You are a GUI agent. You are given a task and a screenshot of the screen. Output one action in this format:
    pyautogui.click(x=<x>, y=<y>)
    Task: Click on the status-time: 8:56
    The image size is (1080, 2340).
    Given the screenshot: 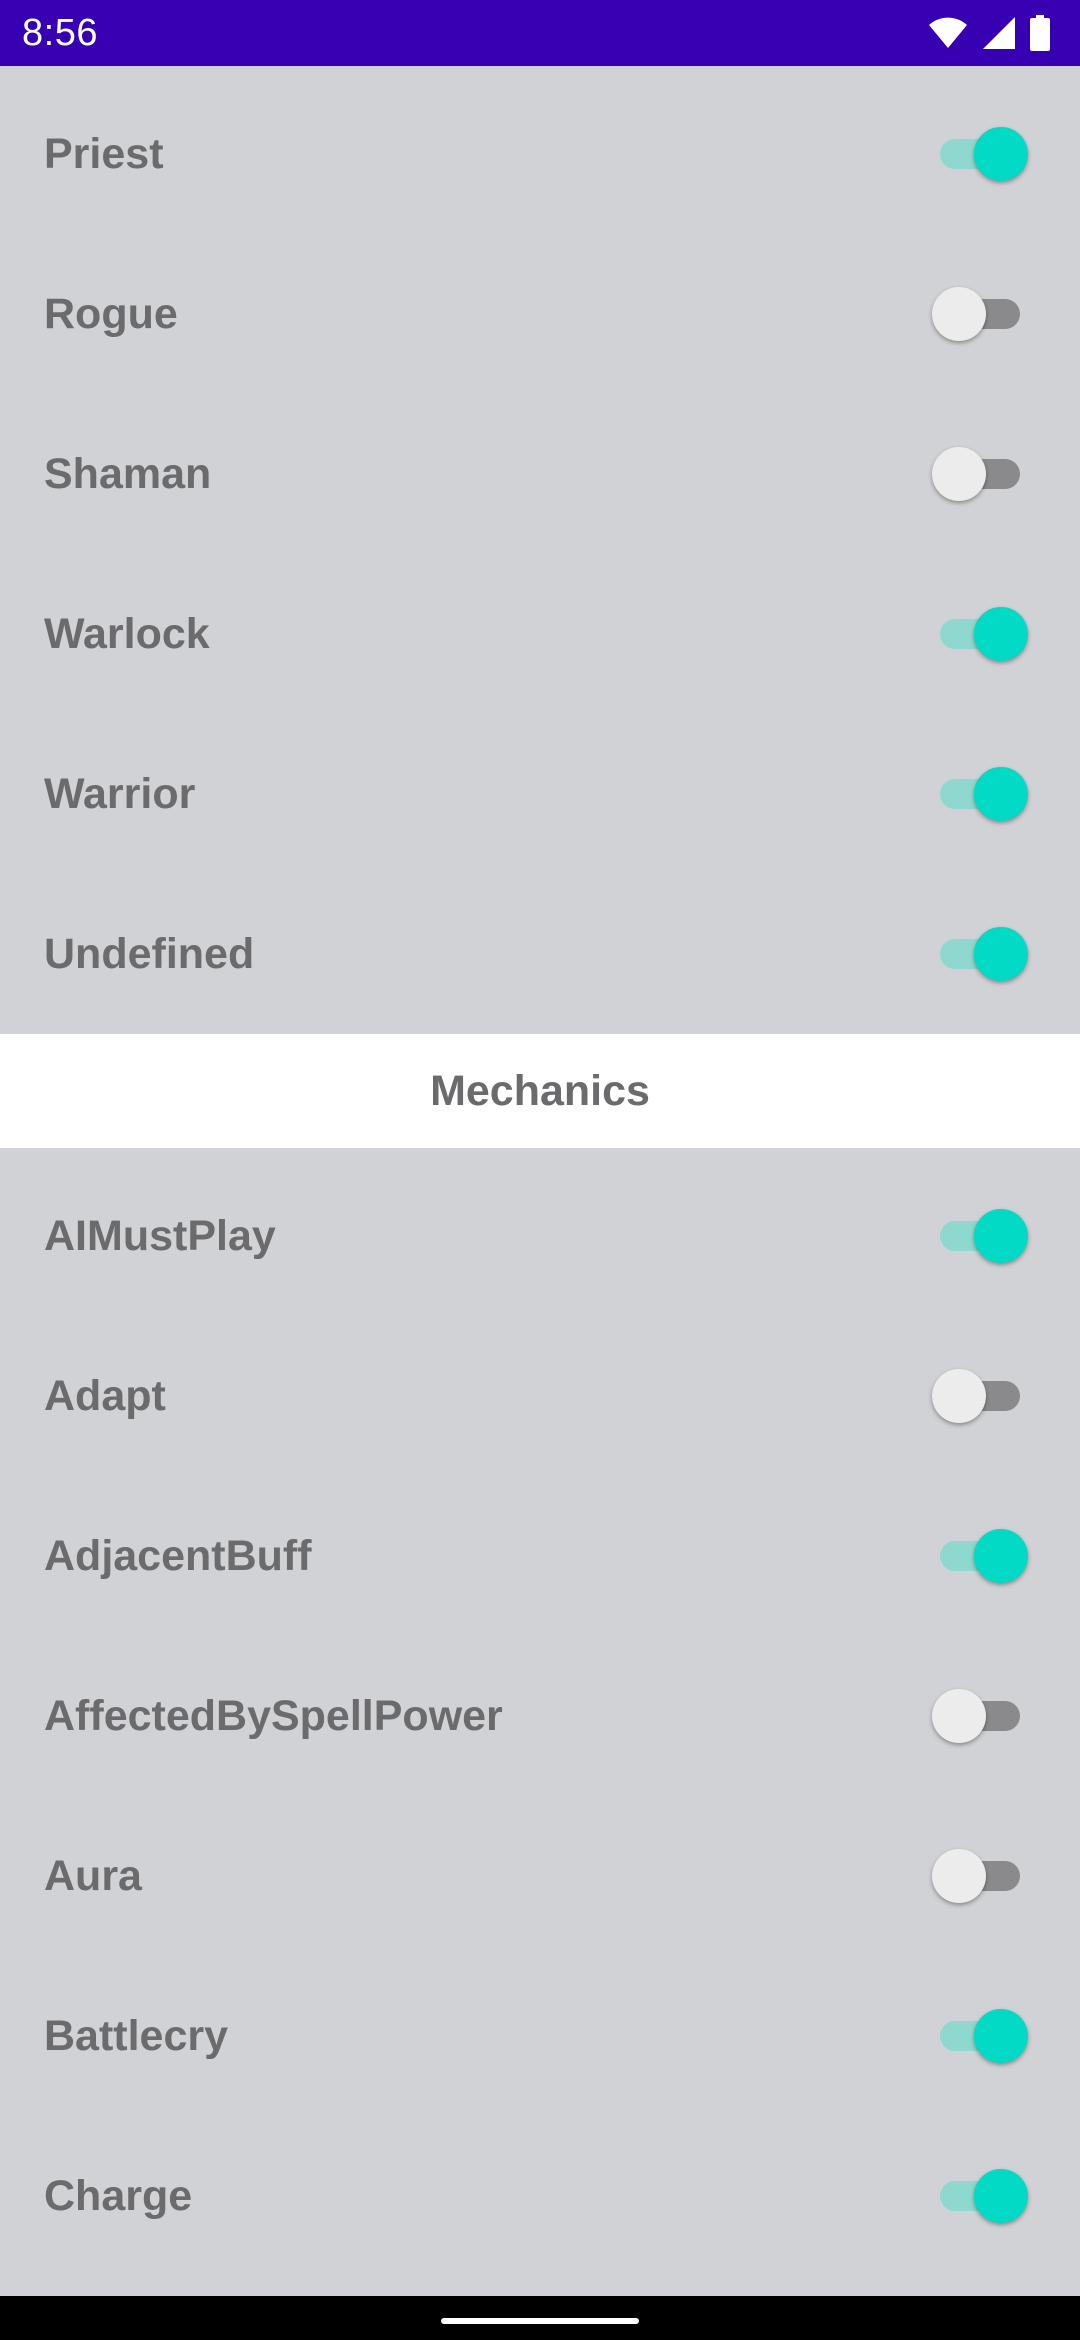 What is the action you would take?
    pyautogui.click(x=60, y=33)
    